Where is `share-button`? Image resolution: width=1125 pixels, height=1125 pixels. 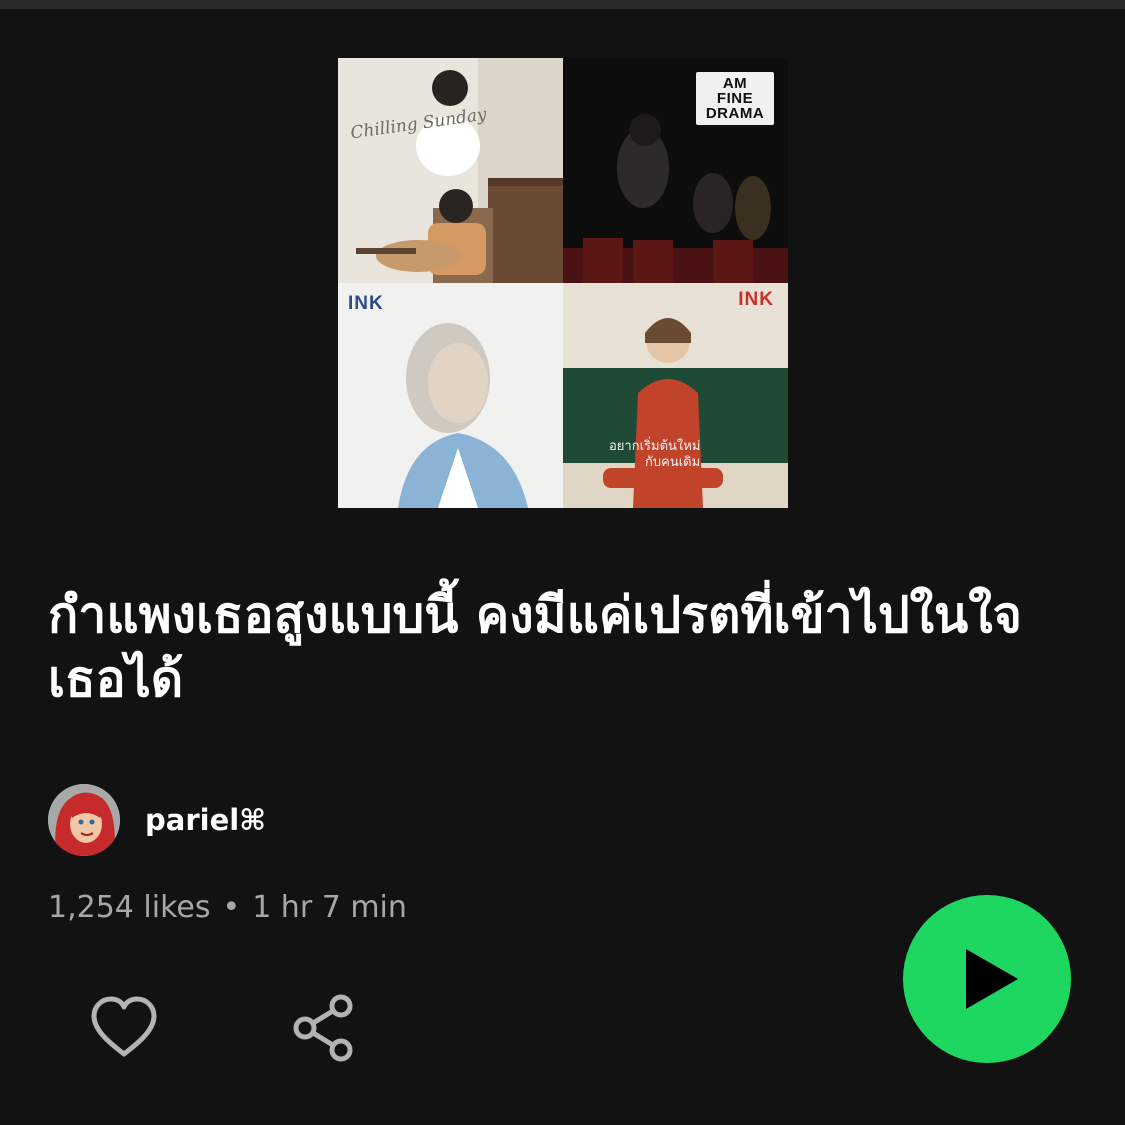 share-button is located at coordinates (323, 1028).